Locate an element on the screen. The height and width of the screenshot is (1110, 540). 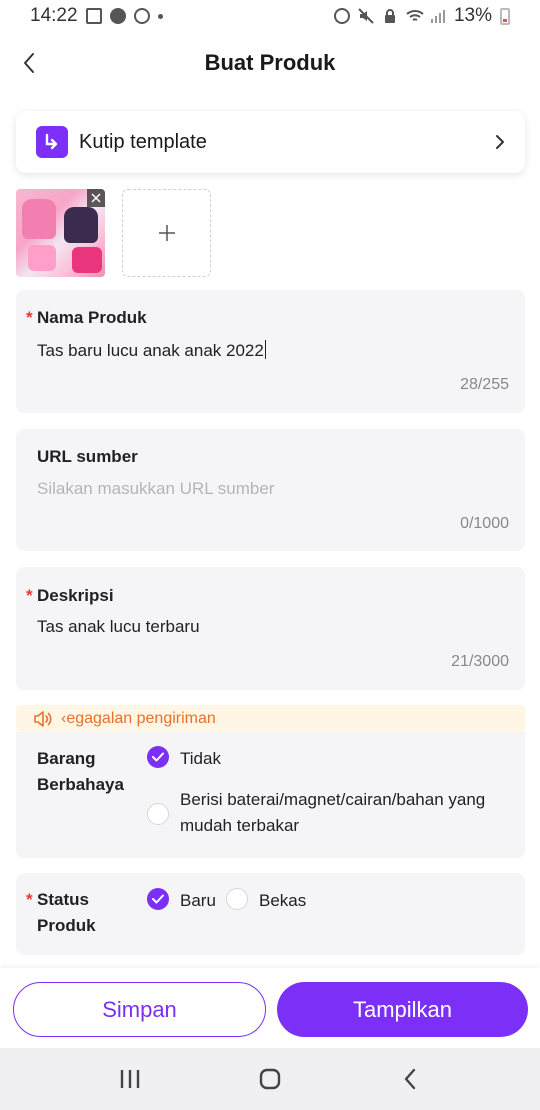
close-icon is located at coordinates (96, 198).